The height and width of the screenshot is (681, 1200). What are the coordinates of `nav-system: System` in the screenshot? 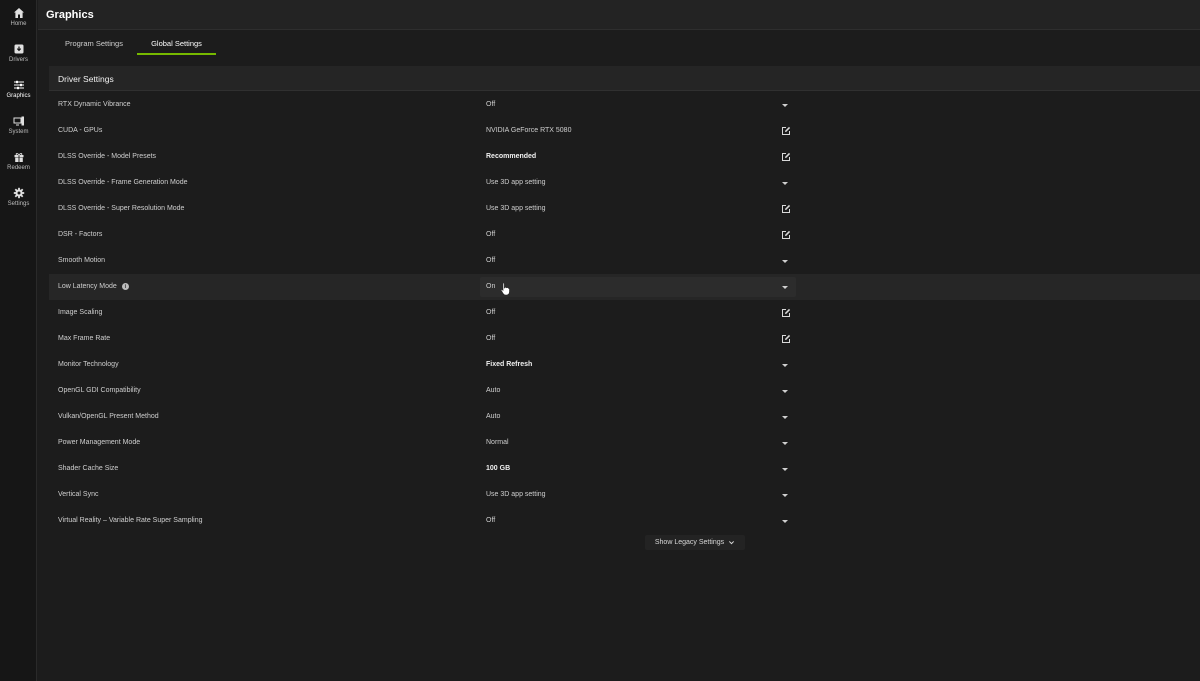 It's located at (18, 130).